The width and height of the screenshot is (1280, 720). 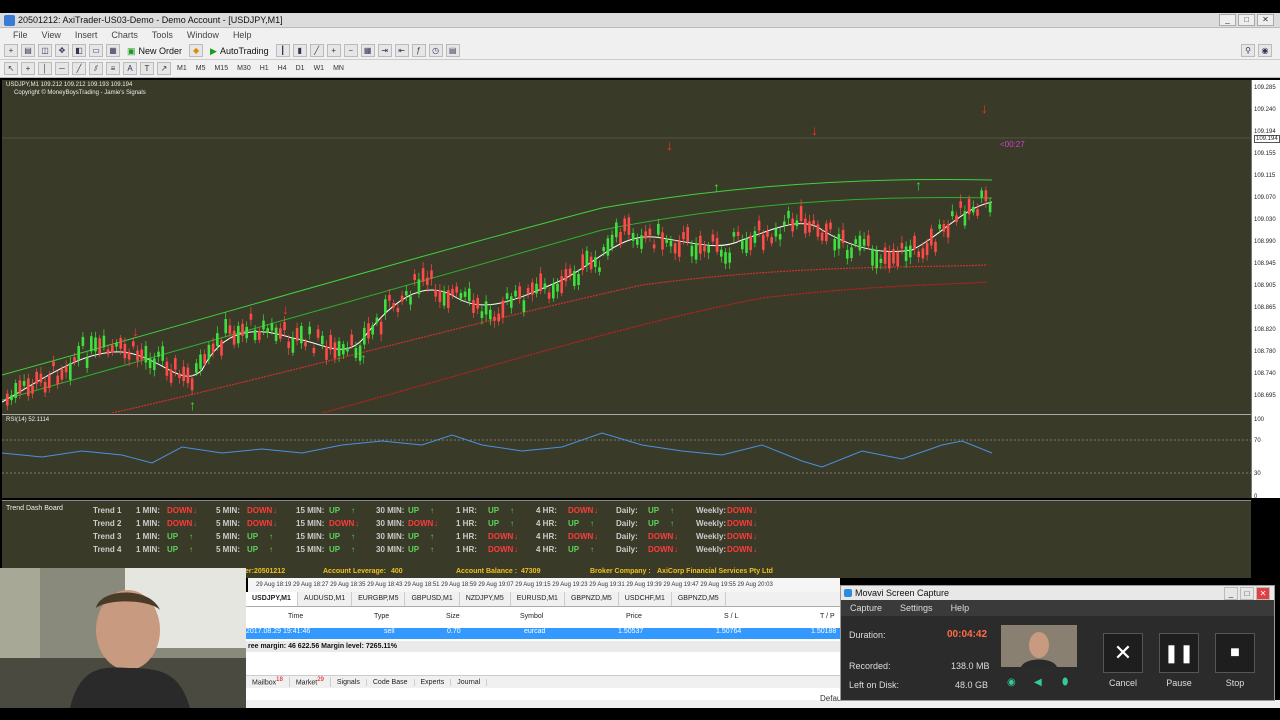 What do you see at coordinates (391, 682) in the screenshot?
I see `terminal-tab: Code Base` at bounding box center [391, 682].